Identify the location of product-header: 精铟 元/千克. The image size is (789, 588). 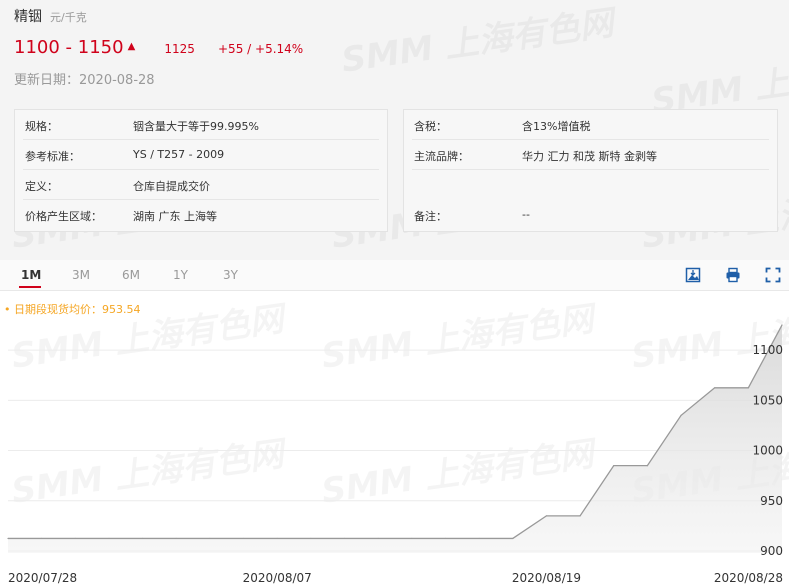
(50, 16).